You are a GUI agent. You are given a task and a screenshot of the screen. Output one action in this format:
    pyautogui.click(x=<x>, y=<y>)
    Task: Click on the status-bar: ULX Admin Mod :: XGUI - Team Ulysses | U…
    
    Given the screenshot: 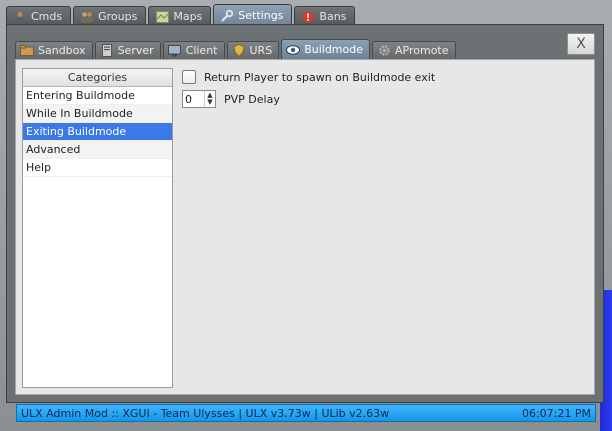 What is the action you would take?
    pyautogui.click(x=306, y=413)
    